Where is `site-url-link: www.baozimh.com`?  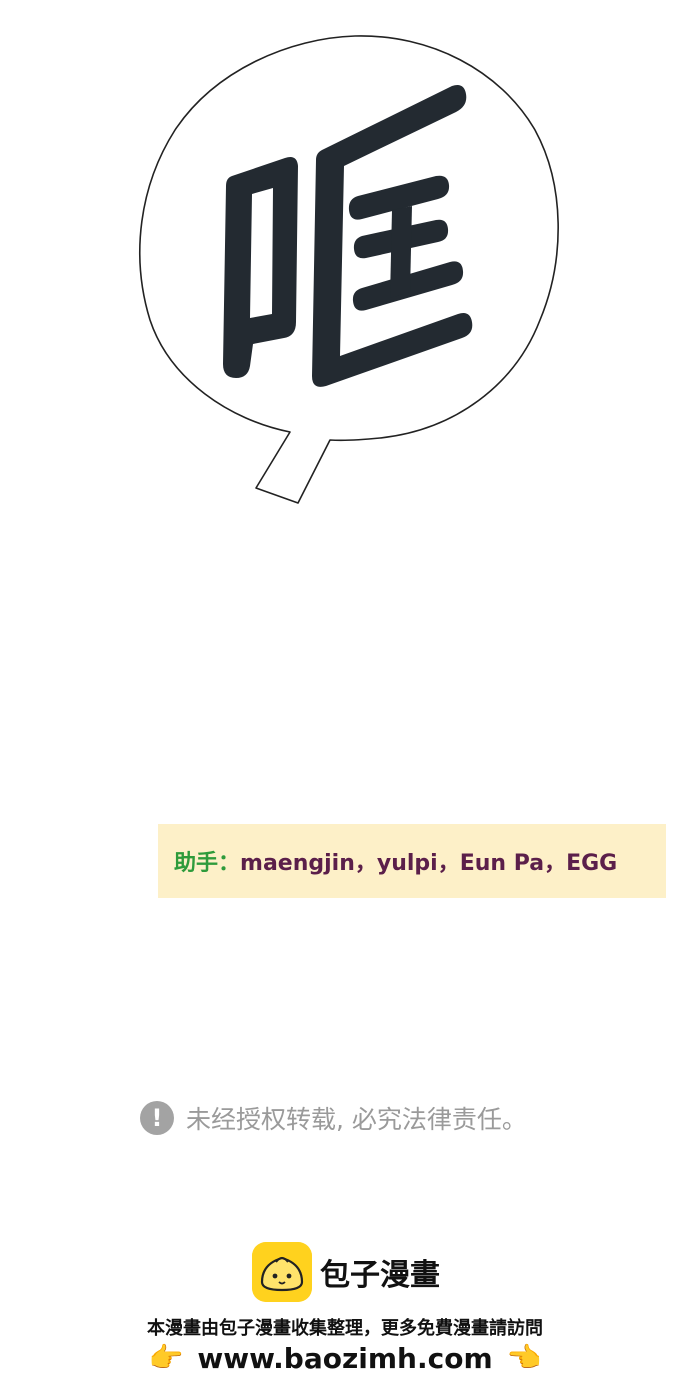
site-url-link: www.baozimh.com is located at coordinates (344, 1358).